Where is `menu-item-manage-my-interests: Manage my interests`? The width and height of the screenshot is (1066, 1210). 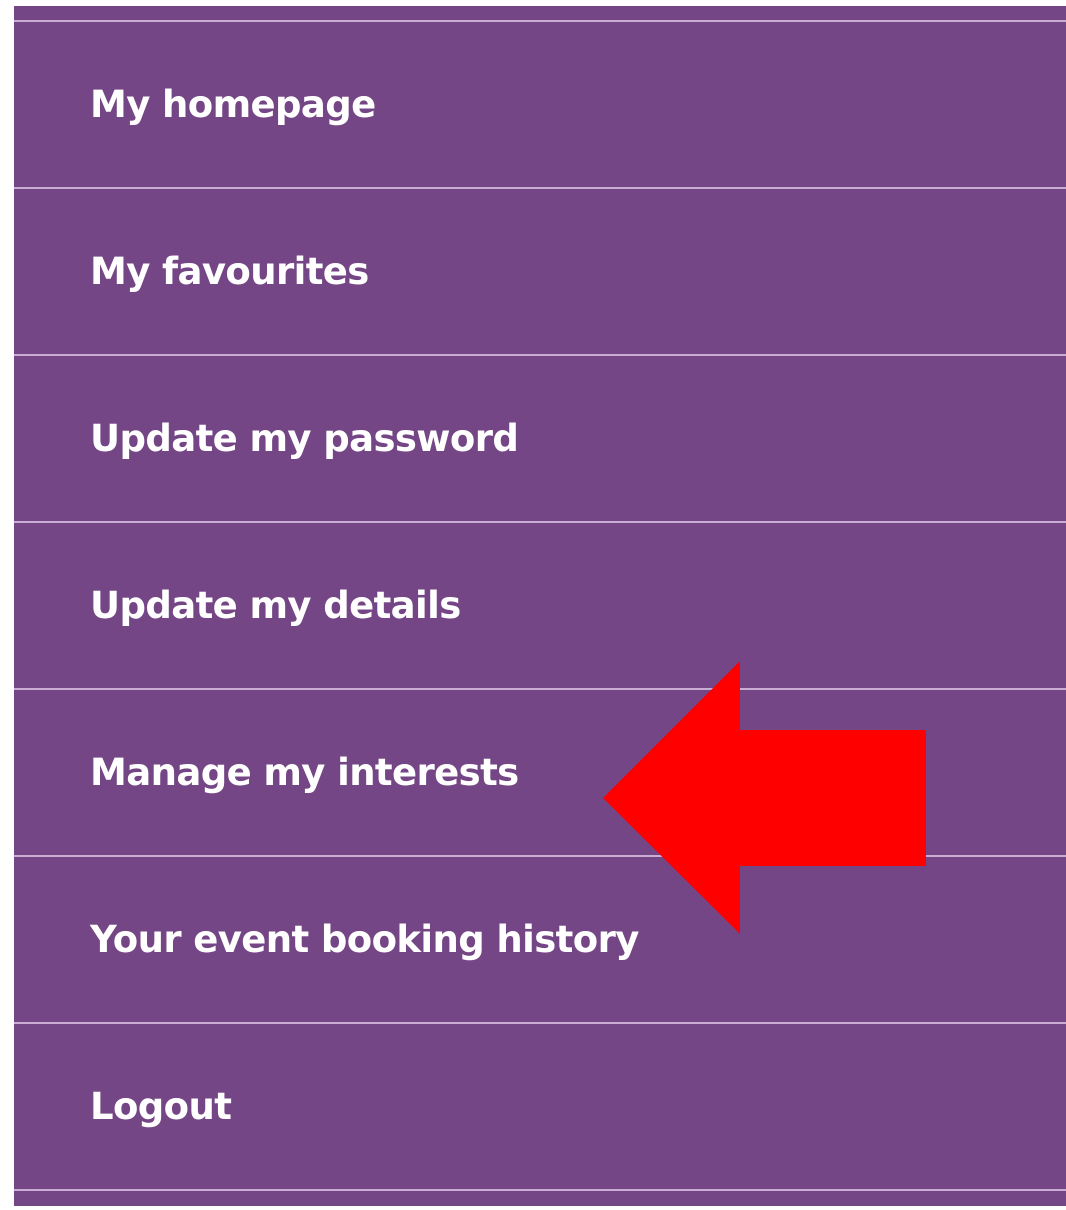 menu-item-manage-my-interests: Manage my interests is located at coordinates (540, 773).